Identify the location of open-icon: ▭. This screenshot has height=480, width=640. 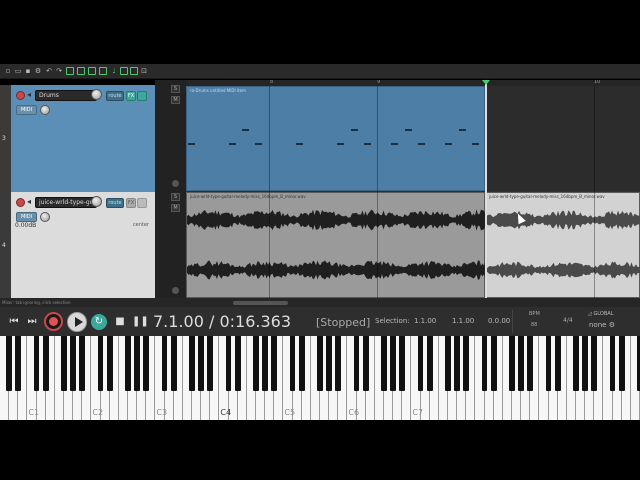
(18, 71).